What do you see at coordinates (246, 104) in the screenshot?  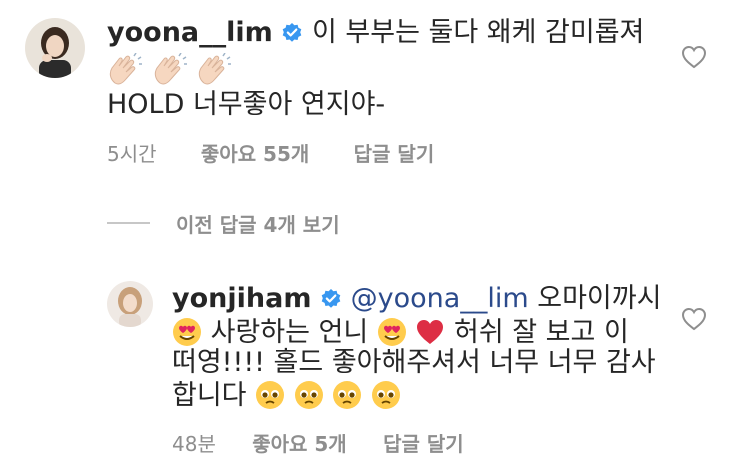 I see `comment-text-2: HOLD 너무좋아 연지야-` at bounding box center [246, 104].